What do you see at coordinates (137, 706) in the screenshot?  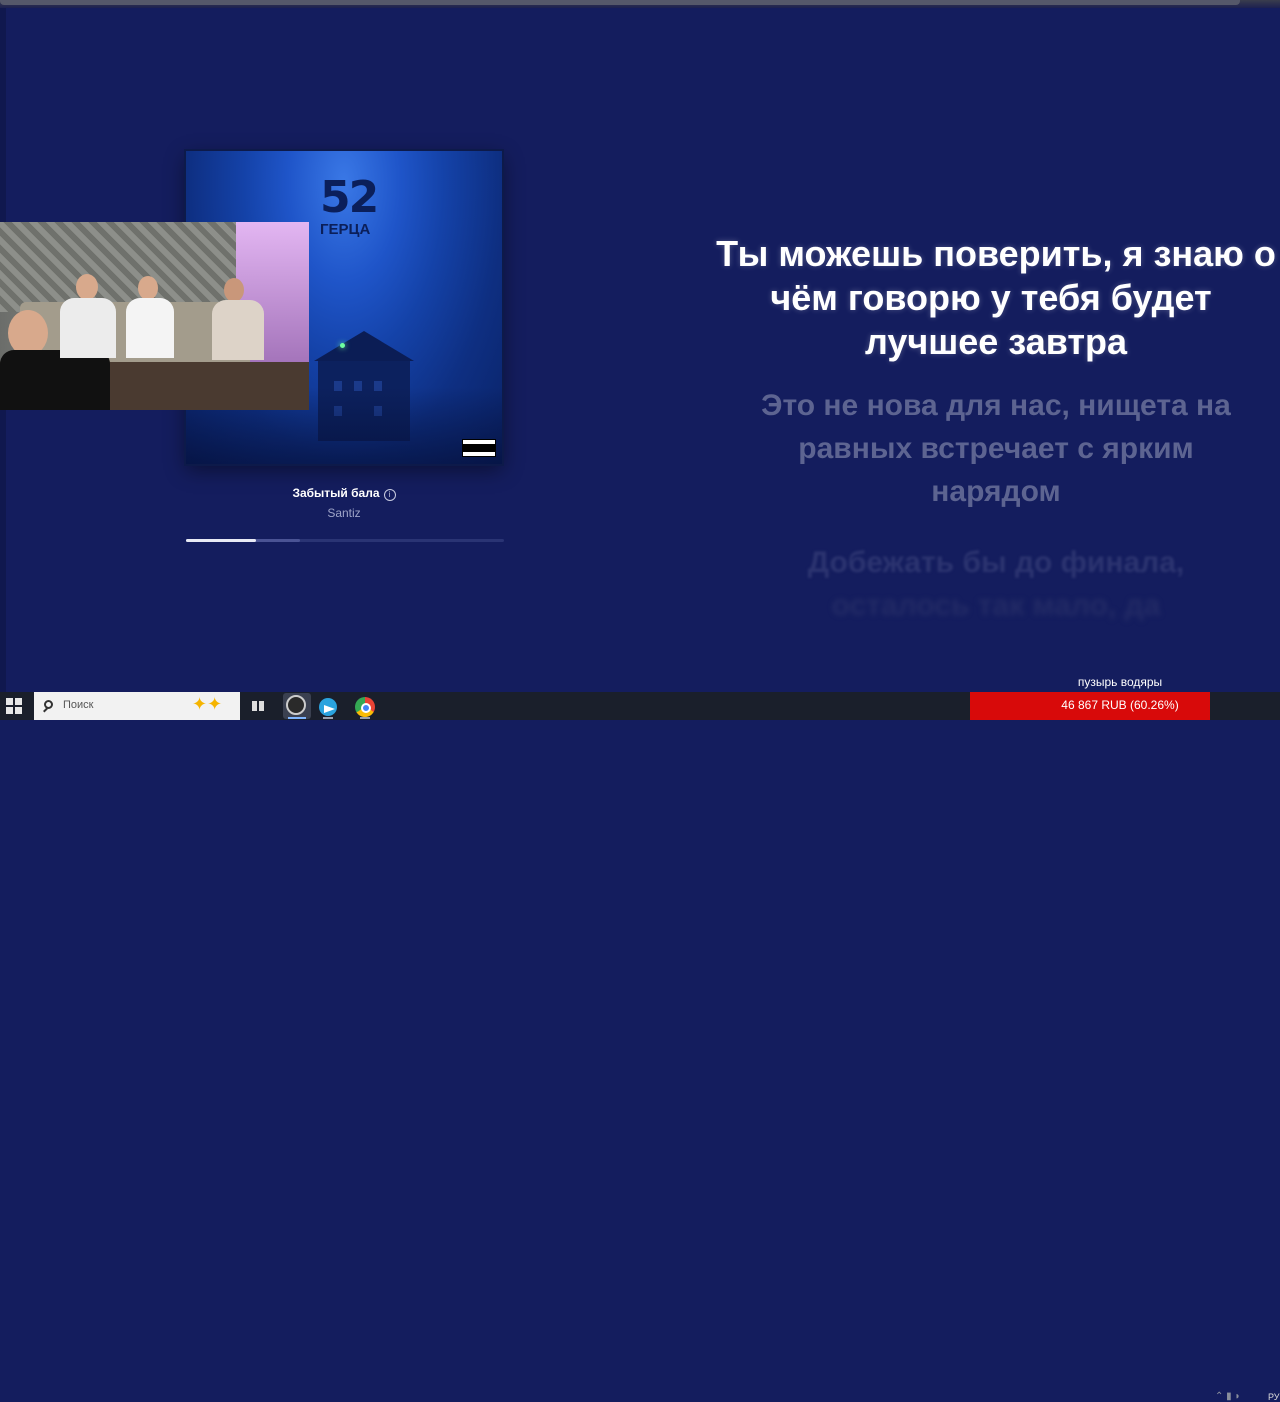 I see `taskbar-search-box: Поиск ✦✦` at bounding box center [137, 706].